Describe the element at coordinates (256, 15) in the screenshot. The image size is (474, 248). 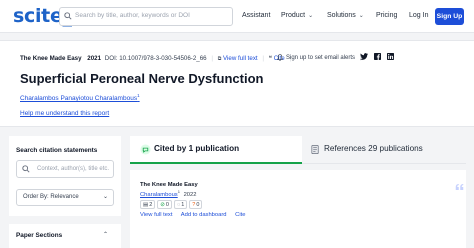
I see `nav-assistant: Assistant` at that location.